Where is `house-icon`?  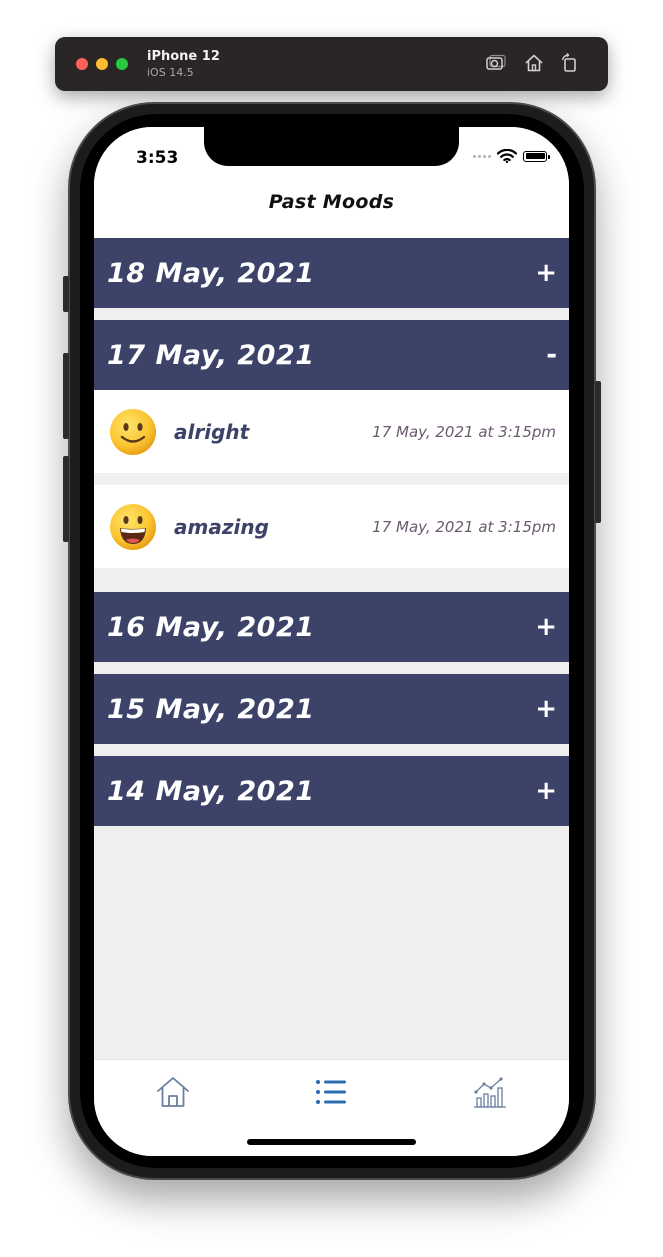
house-icon is located at coordinates (534, 63).